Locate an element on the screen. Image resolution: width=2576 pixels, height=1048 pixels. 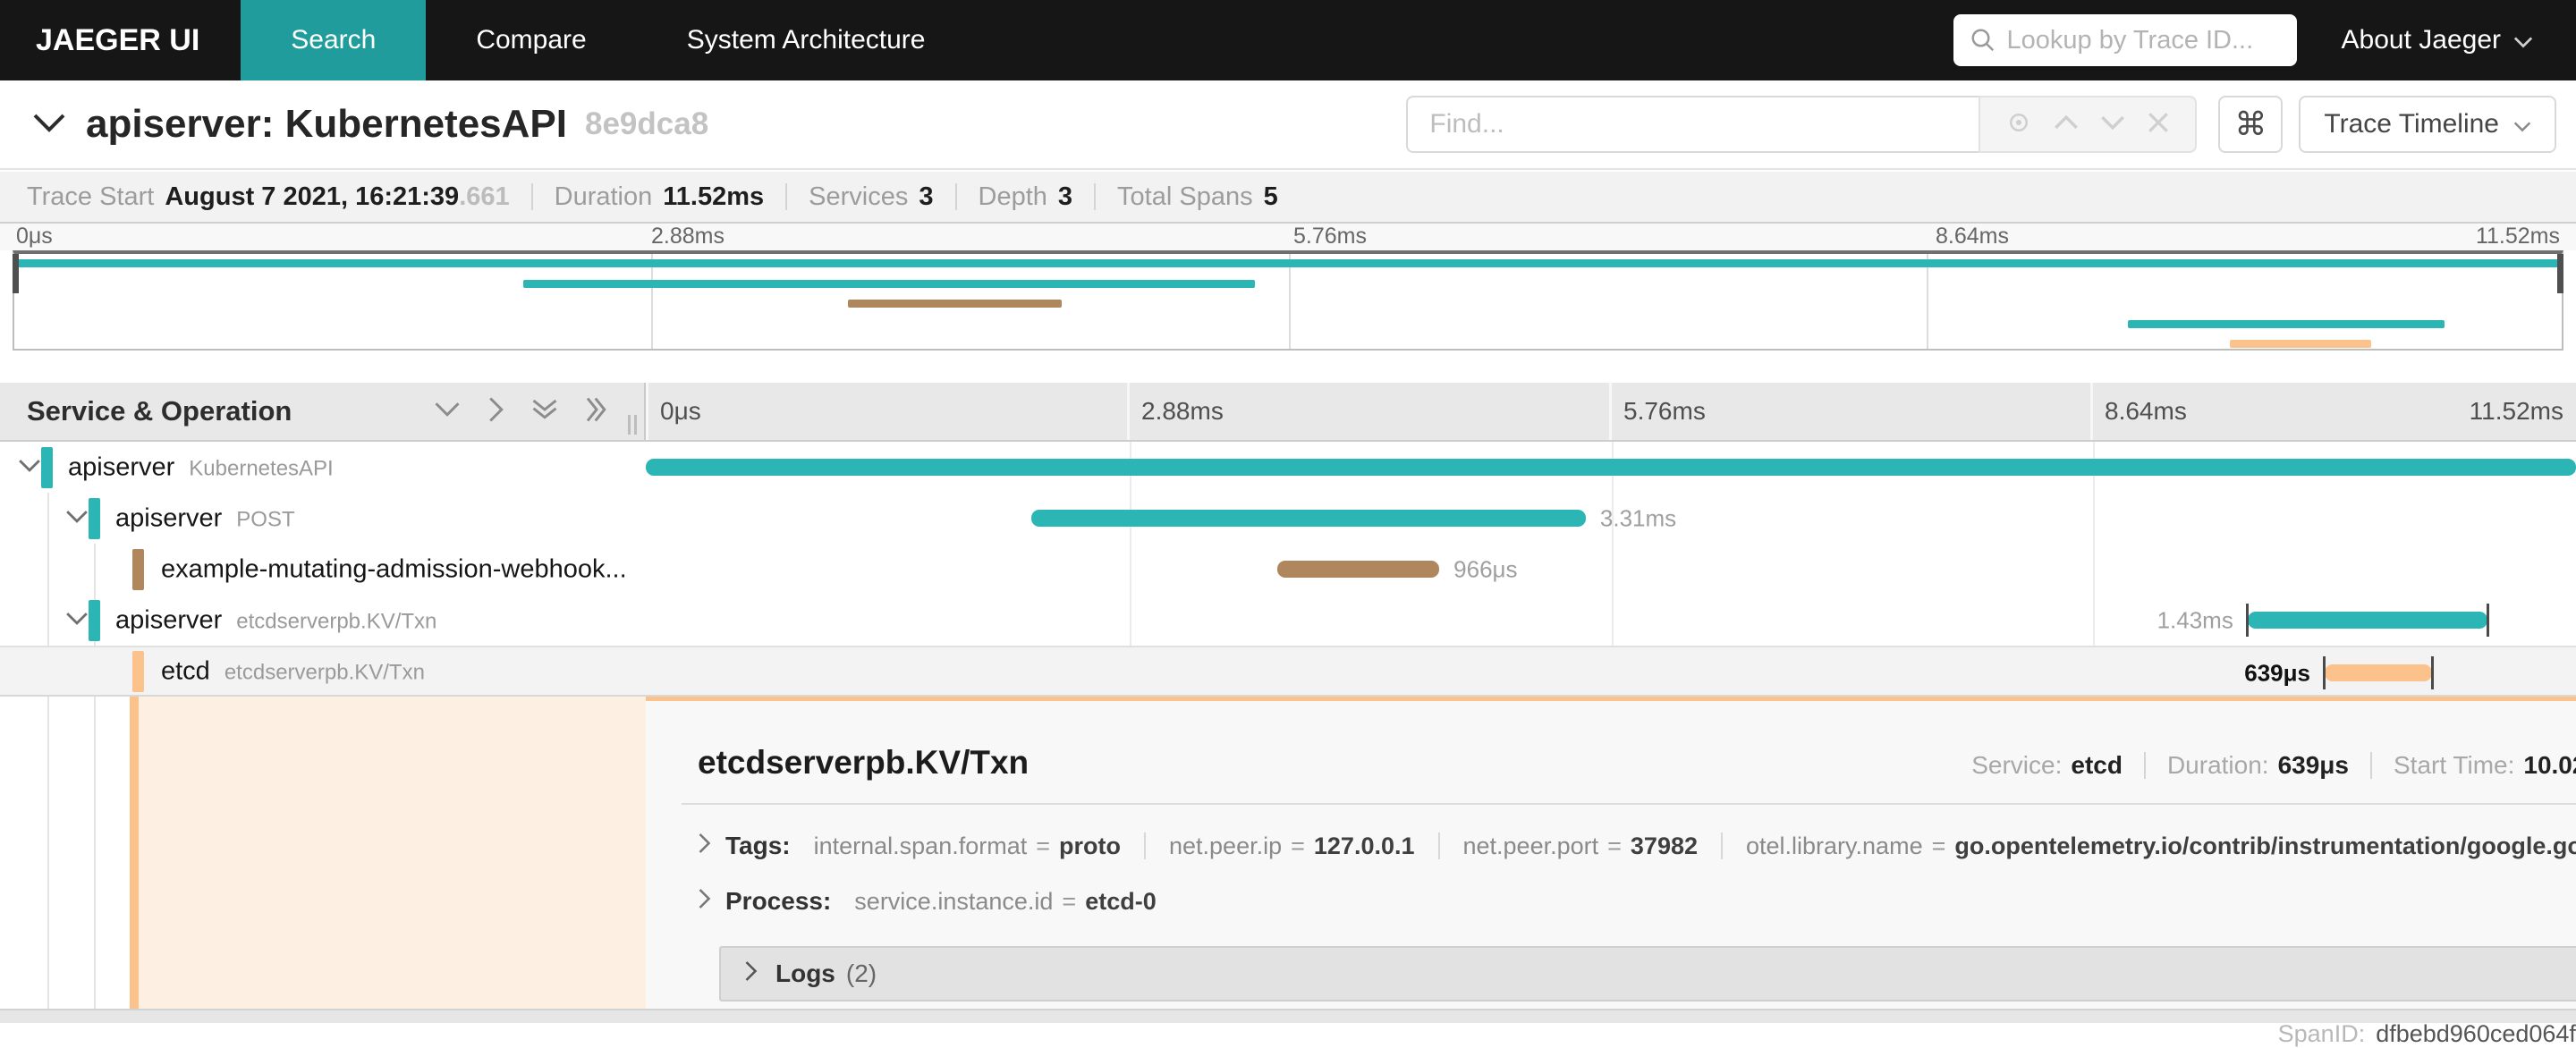
span-row-apiserver-post: apiserver POST 3.31ms is located at coordinates (1288, 518).